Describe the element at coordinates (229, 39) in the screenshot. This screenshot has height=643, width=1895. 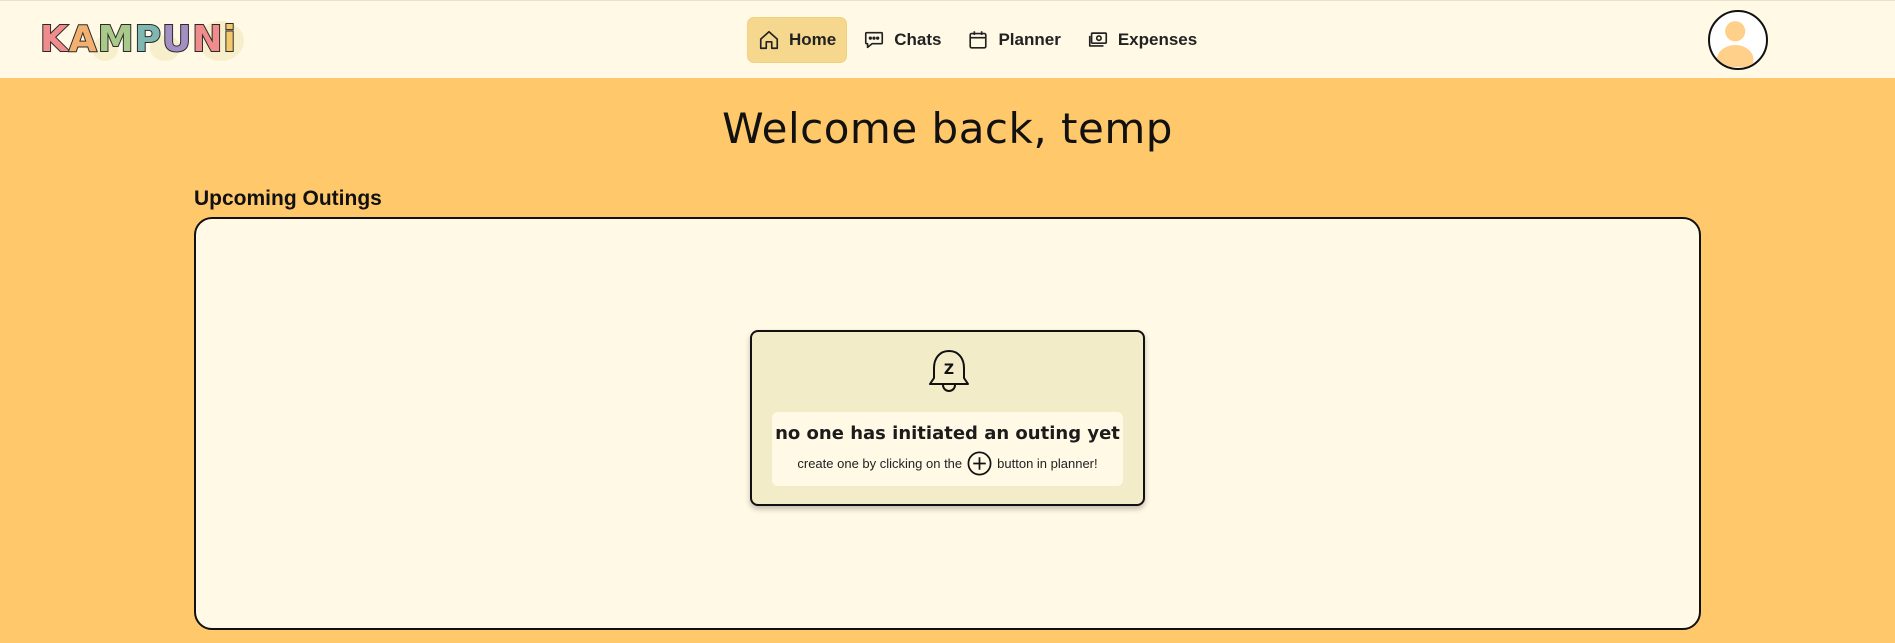
I see `logo-letter: i` at that location.